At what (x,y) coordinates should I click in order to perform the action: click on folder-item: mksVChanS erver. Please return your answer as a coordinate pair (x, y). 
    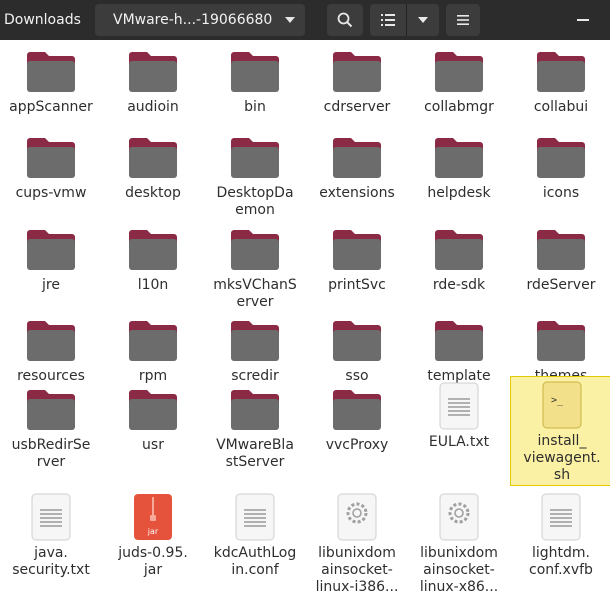
    Looking at the image, I should click on (255, 264).